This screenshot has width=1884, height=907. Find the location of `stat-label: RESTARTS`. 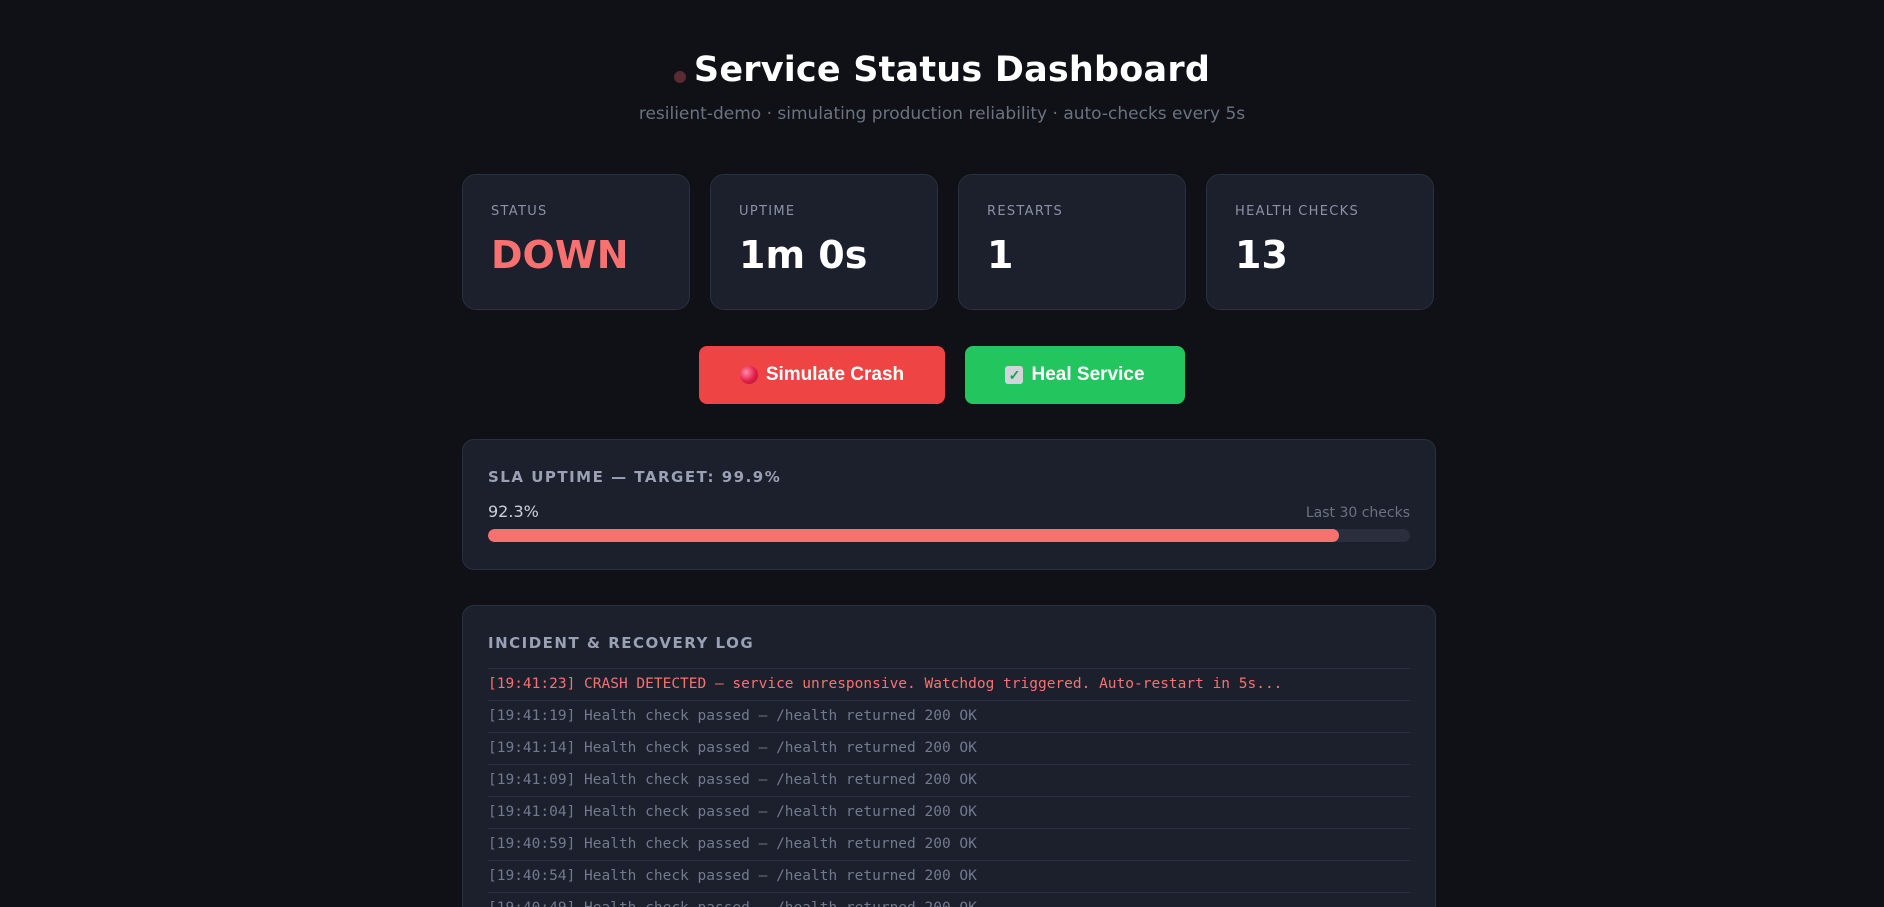

stat-label: RESTARTS is located at coordinates (1025, 211).